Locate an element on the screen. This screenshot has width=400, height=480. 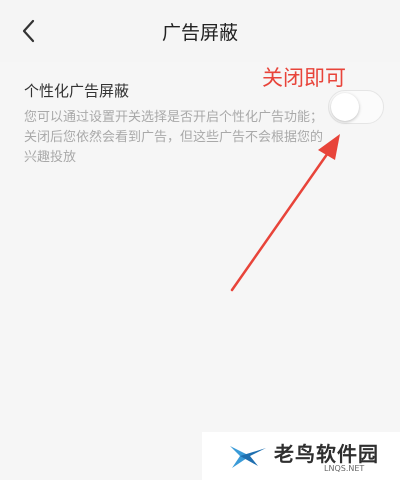
personalized-ads-toggle is located at coordinates (356, 107).